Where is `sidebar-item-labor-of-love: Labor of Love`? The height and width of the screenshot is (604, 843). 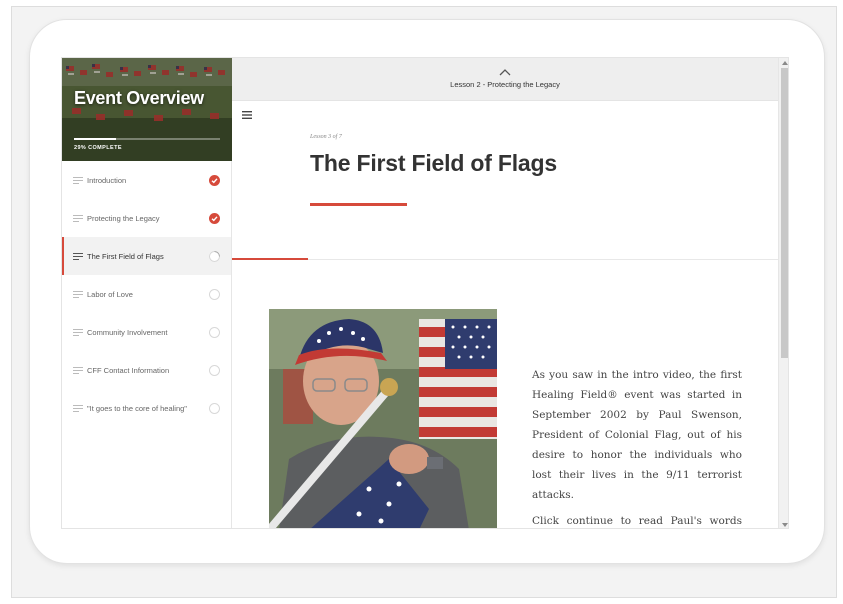
sidebar-item-labor-of-love: Labor of Love is located at coordinates (146, 294).